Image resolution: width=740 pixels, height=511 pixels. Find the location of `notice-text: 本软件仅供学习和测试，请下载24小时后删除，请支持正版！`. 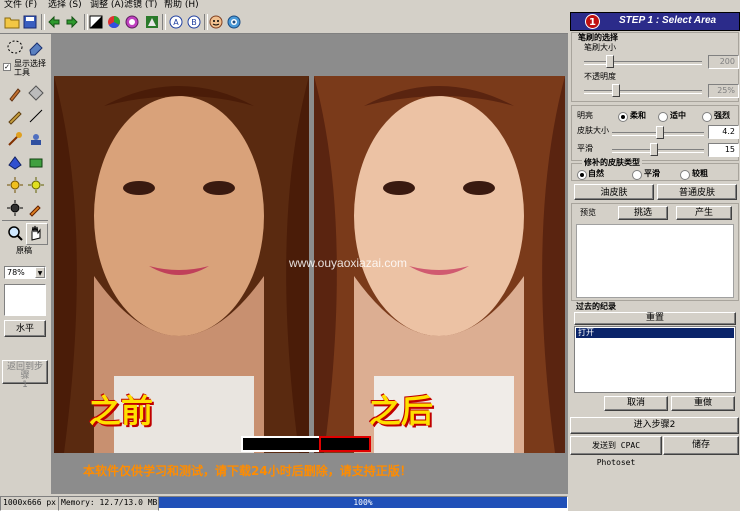

notice-text: 本软件仅供学习和测试，请下载24小时后删除，请支持正版！ is located at coordinates (247, 471).